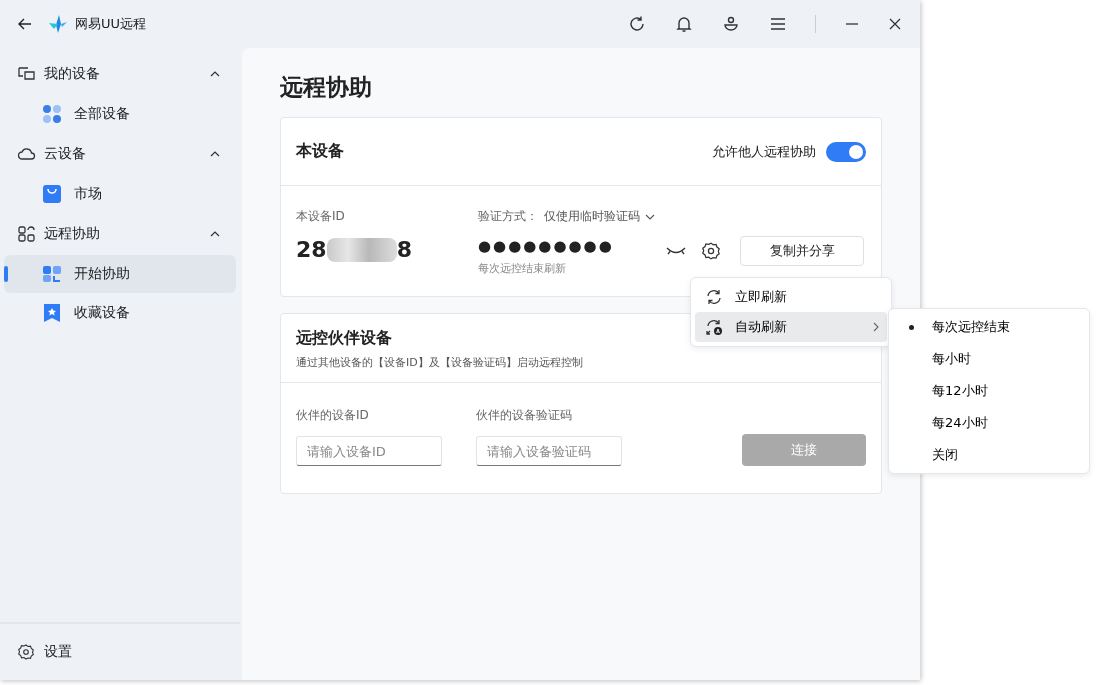 The width and height of the screenshot is (1097, 685). What do you see at coordinates (111, 24) in the screenshot?
I see `app-title: 网易UU远程` at bounding box center [111, 24].